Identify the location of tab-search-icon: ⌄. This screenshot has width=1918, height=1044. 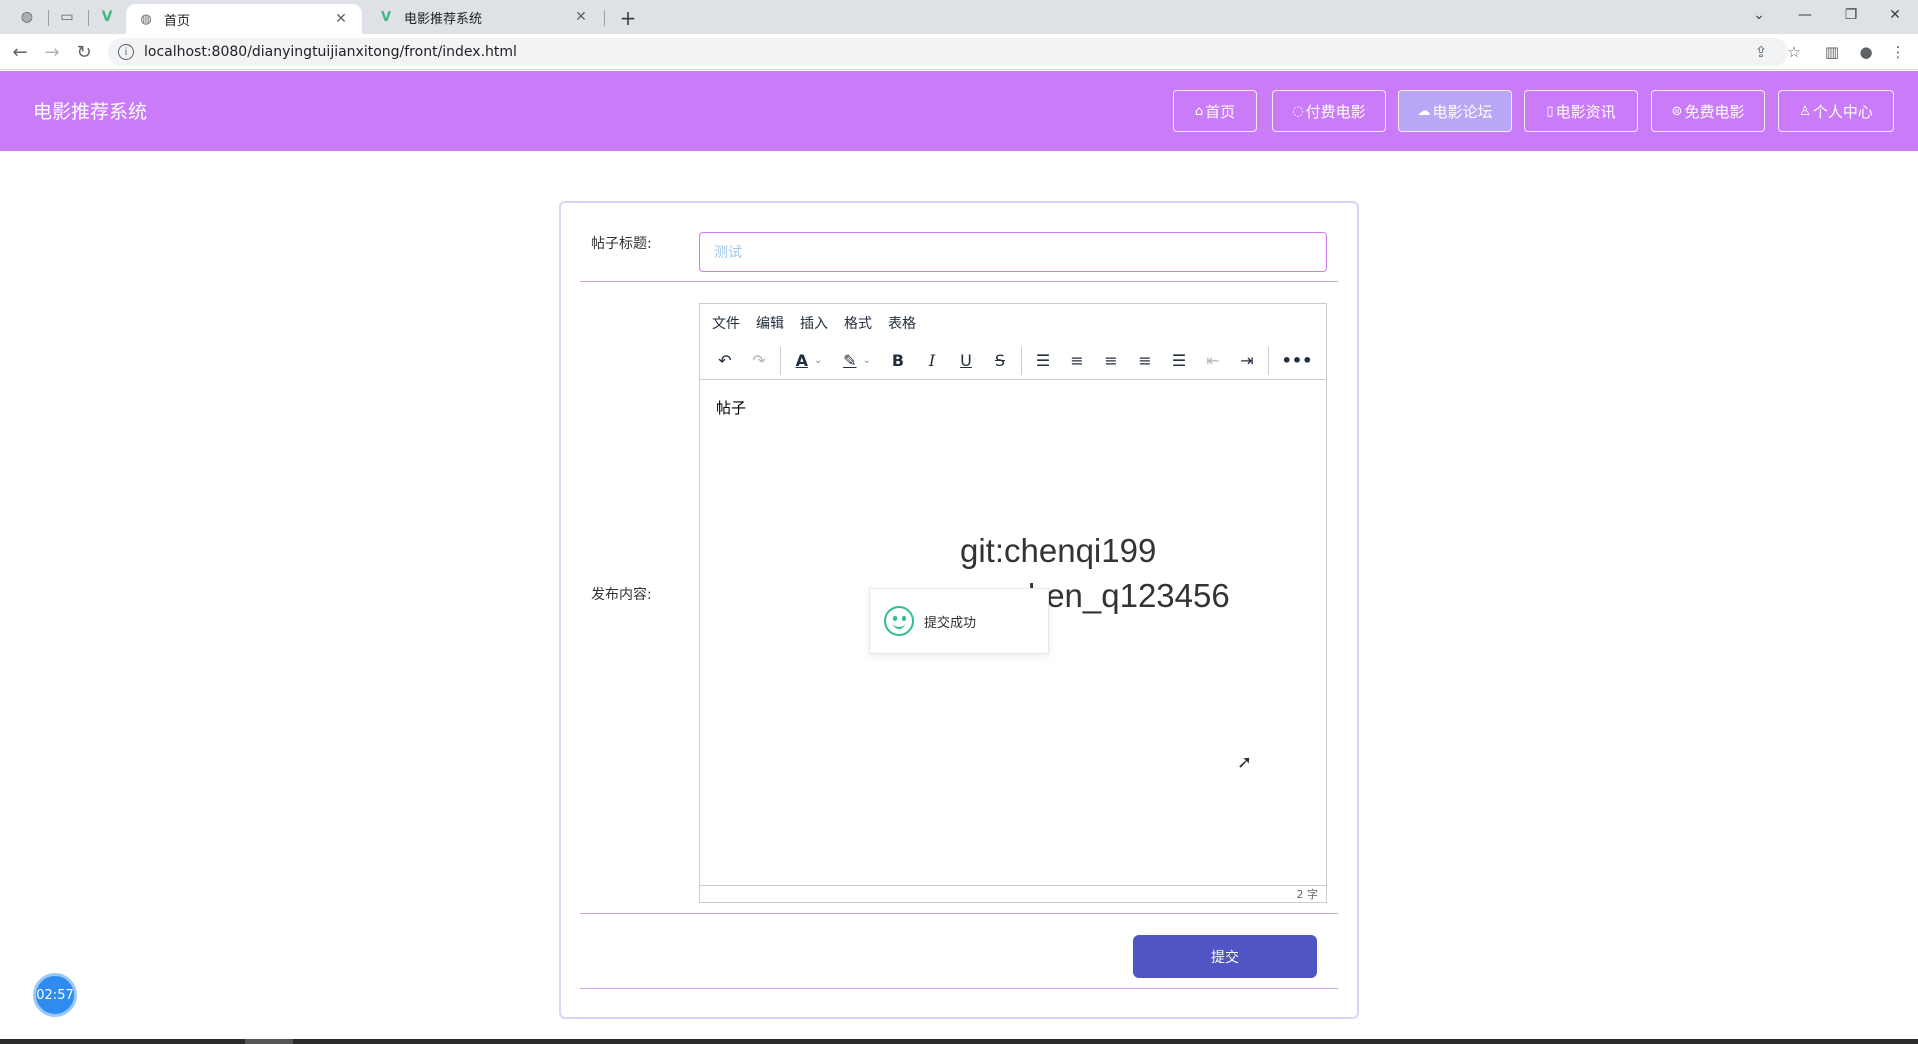
(1759, 15).